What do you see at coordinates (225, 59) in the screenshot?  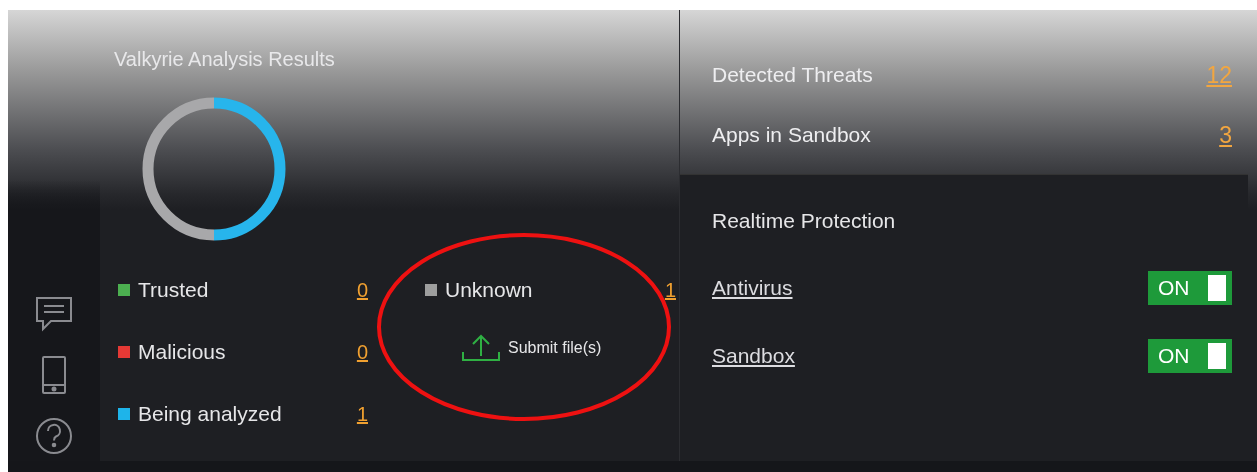 I see `section-title: Valkyrie Analysis Results` at bounding box center [225, 59].